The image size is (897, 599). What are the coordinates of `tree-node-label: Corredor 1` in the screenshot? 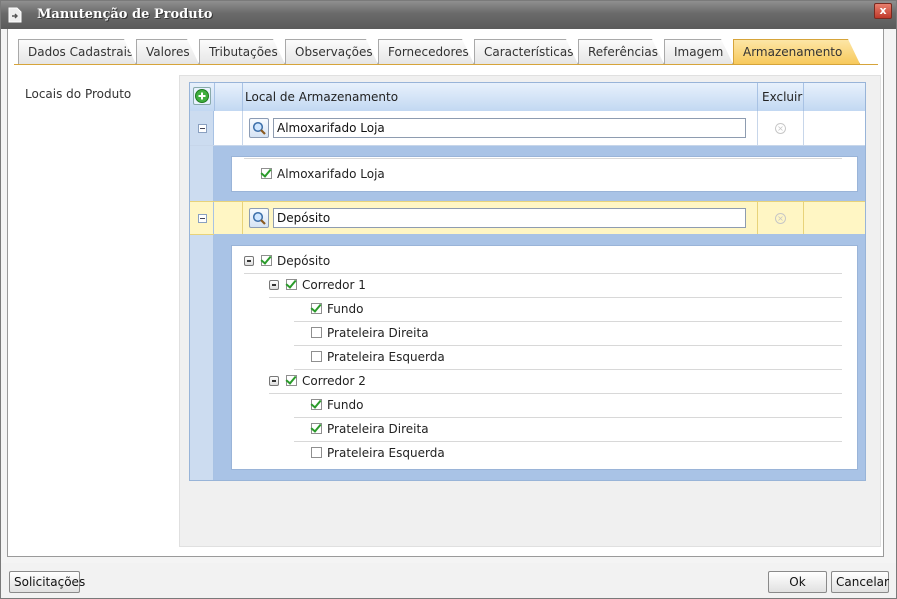 It's located at (334, 285).